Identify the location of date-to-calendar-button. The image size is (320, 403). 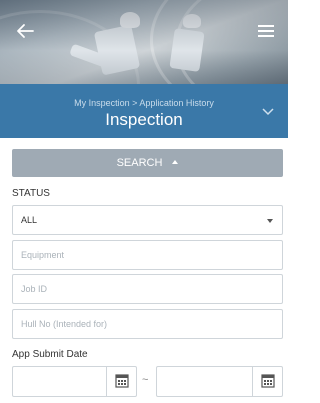
(267, 381).